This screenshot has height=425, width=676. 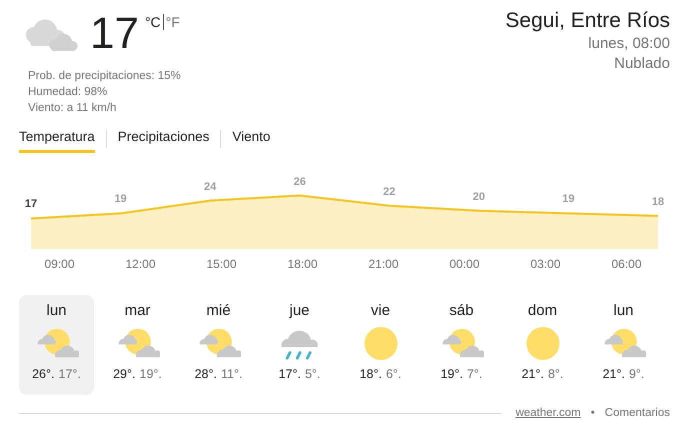 What do you see at coordinates (461, 310) in the screenshot?
I see `day-name: sáb` at bounding box center [461, 310].